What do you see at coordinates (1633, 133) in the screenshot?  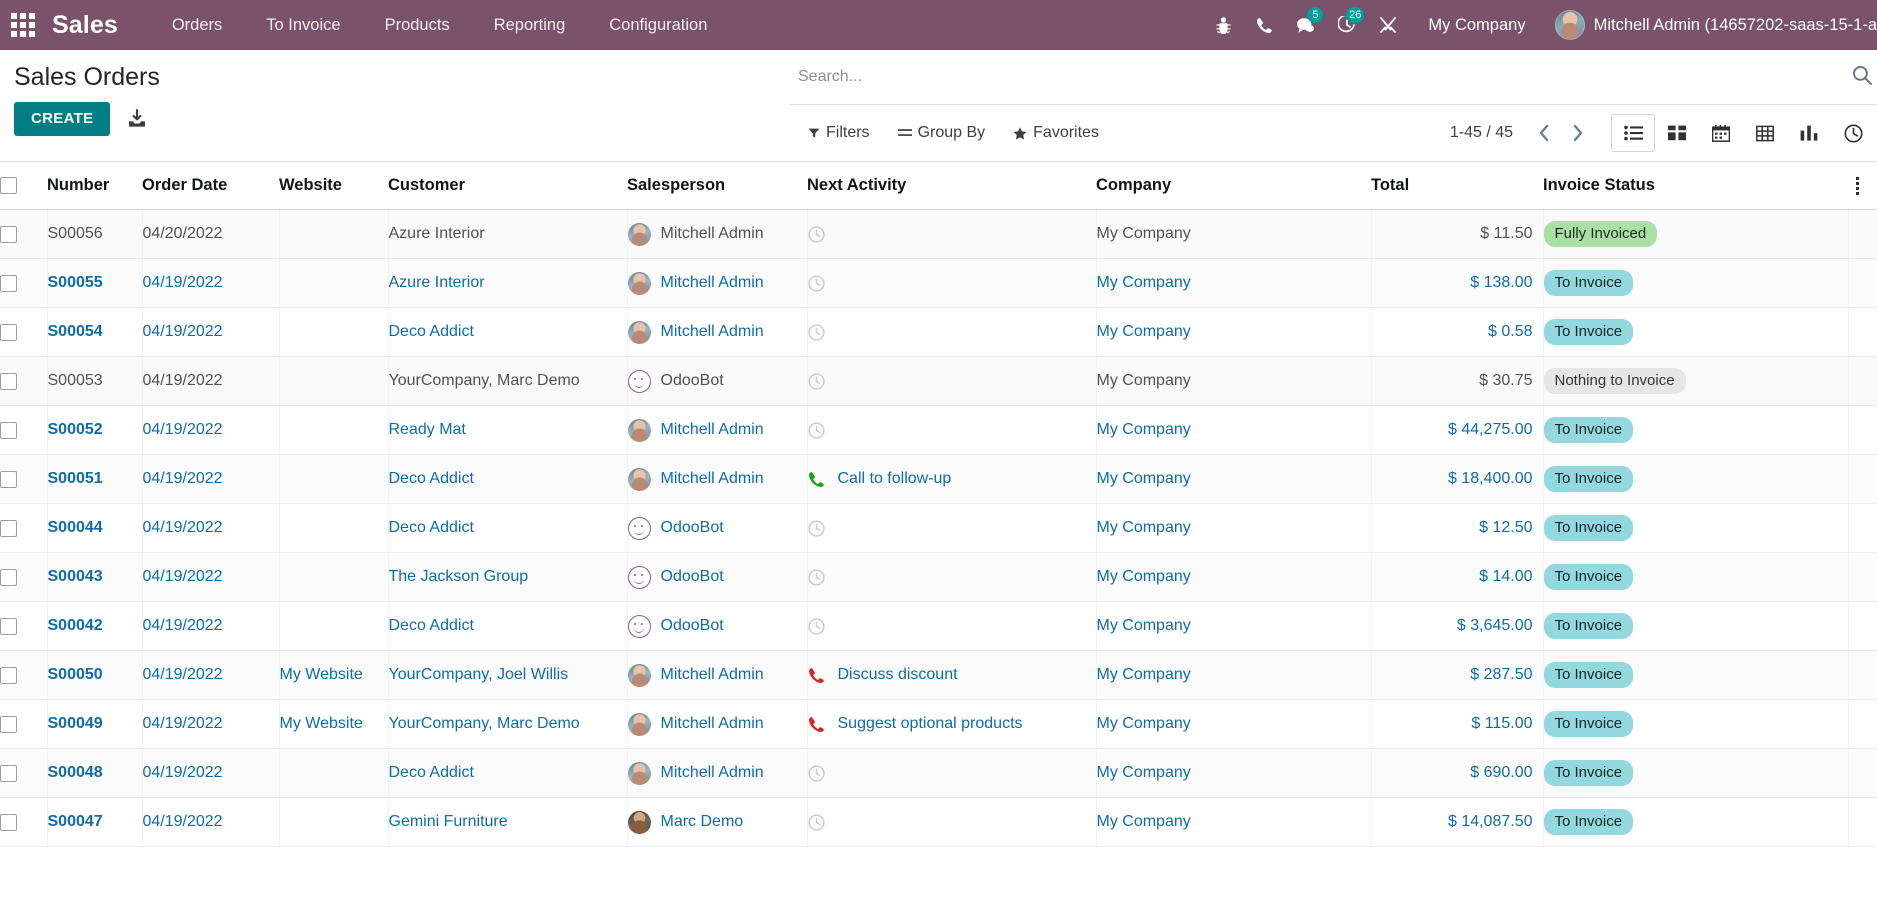 I see `list-icon` at bounding box center [1633, 133].